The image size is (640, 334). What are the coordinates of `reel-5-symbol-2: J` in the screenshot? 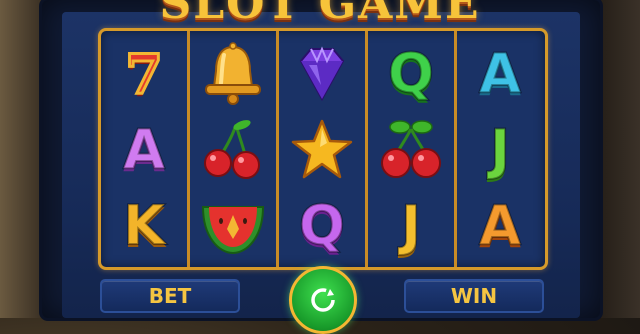 It's located at (500, 150).